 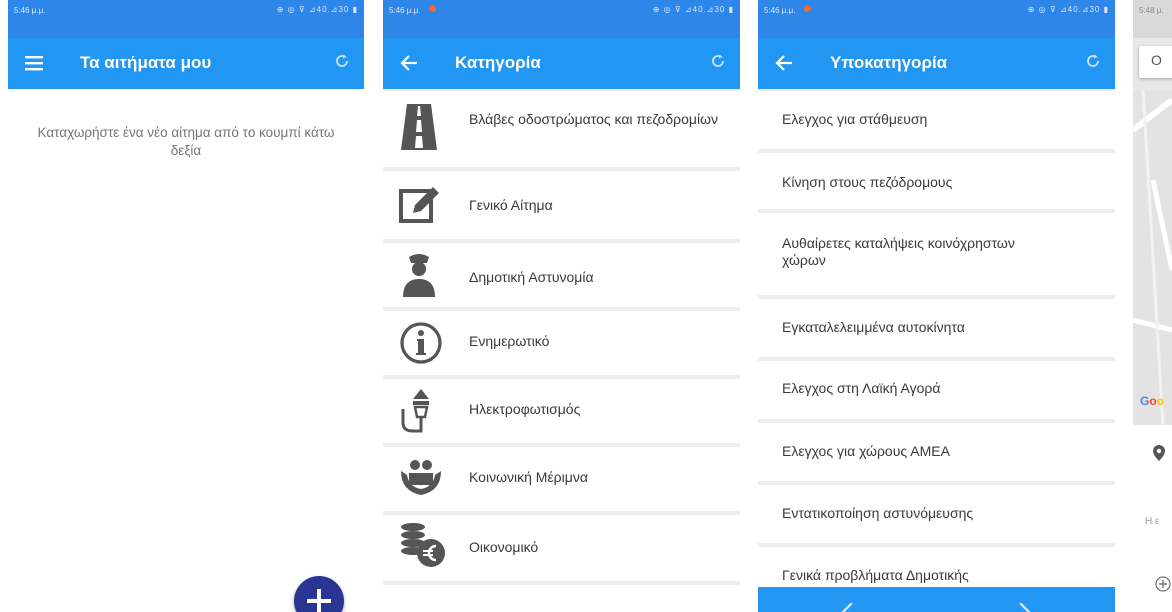 What do you see at coordinates (498, 62) in the screenshot?
I see `page-title: Κατηγορία` at bounding box center [498, 62].